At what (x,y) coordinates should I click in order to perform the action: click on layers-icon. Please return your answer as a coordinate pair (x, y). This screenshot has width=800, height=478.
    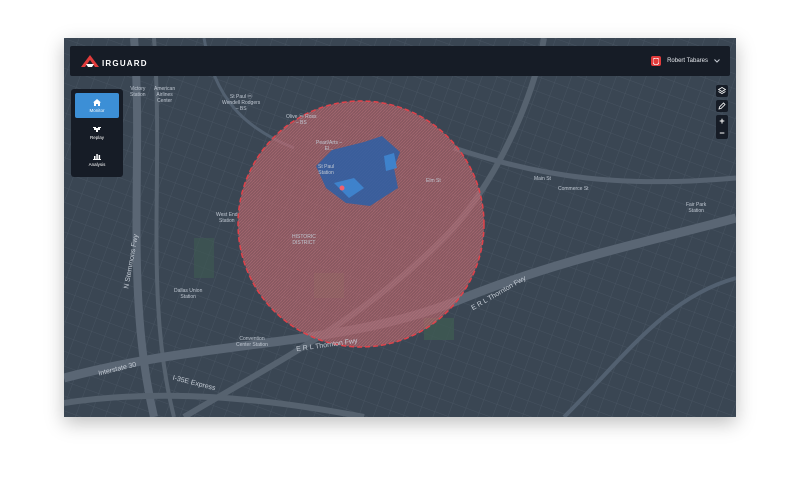
    Looking at the image, I should click on (722, 90).